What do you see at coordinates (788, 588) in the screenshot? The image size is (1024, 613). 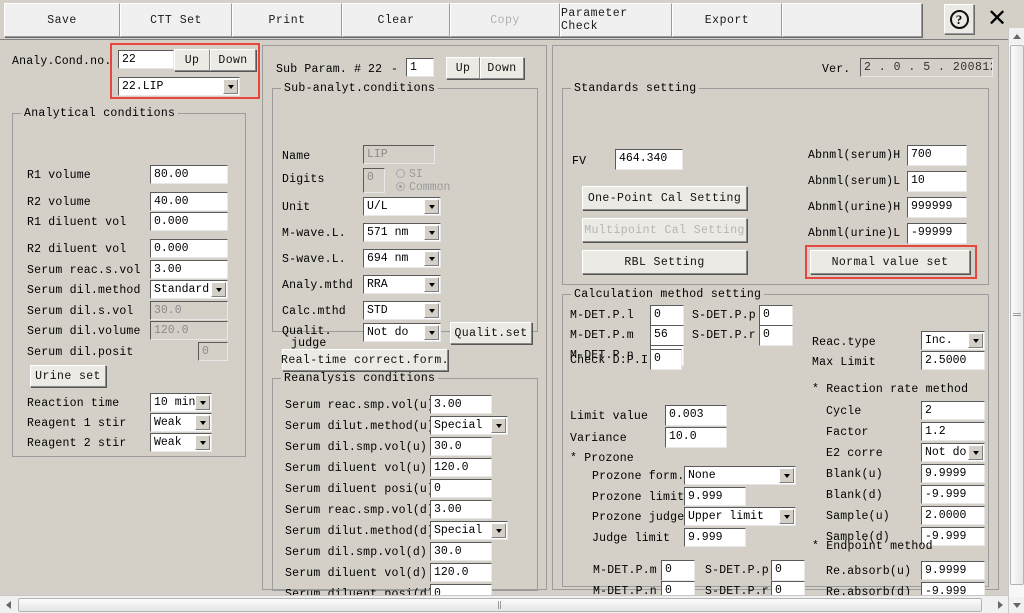 I see `input-cmb2-s-det-p-r: 0` at bounding box center [788, 588].